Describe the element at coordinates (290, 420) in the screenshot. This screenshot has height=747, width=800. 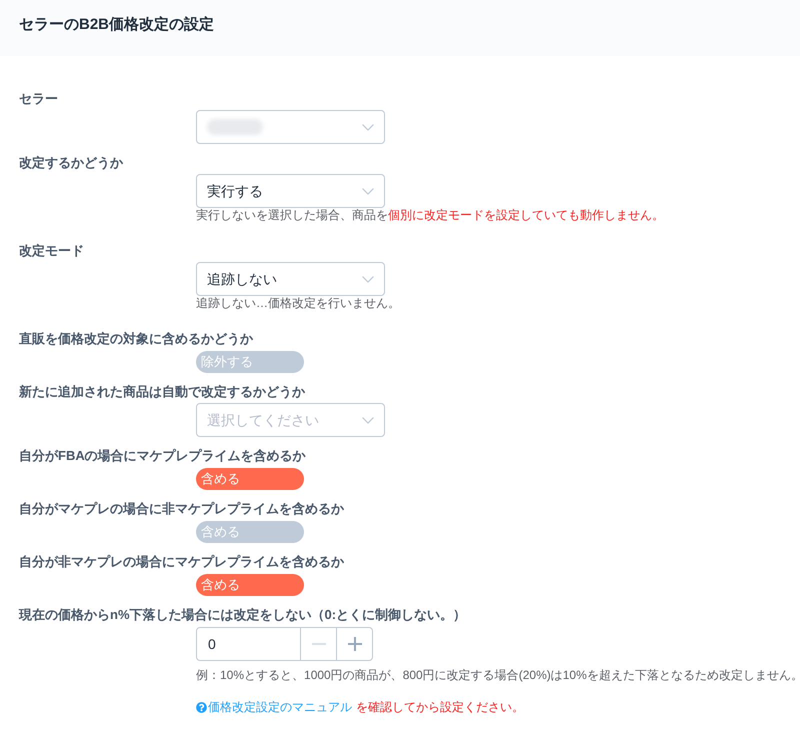
I see `dropdown: 選択してください` at that location.